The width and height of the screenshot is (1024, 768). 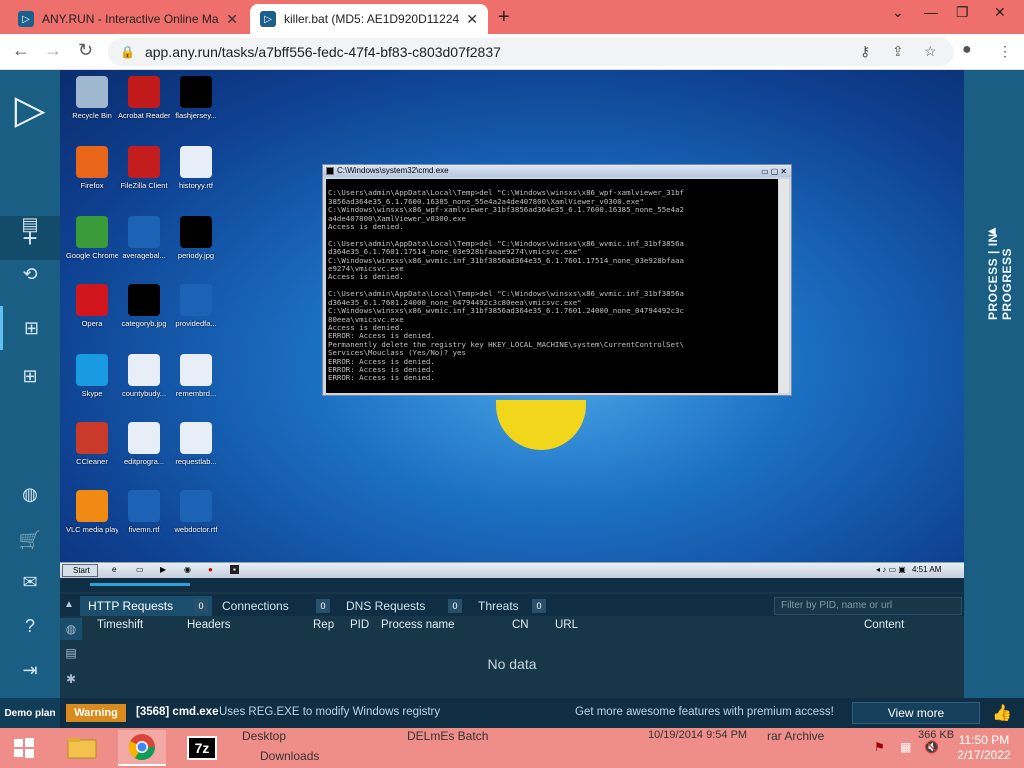 I want to click on reports-icon: ▤, so click(x=30, y=224).